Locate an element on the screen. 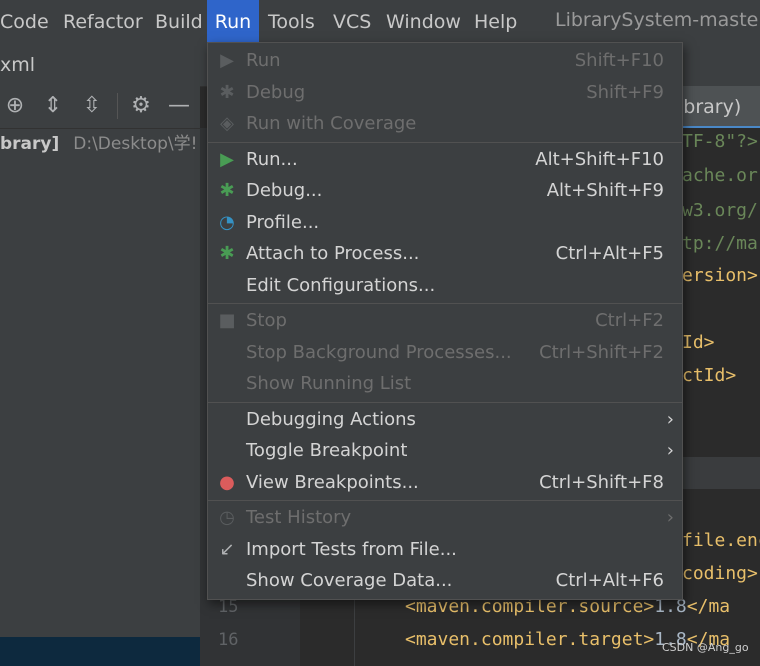  menu-item-show-coverage-data: Show Coverage Data... Ctrl+Alt+F6 is located at coordinates (445, 581).